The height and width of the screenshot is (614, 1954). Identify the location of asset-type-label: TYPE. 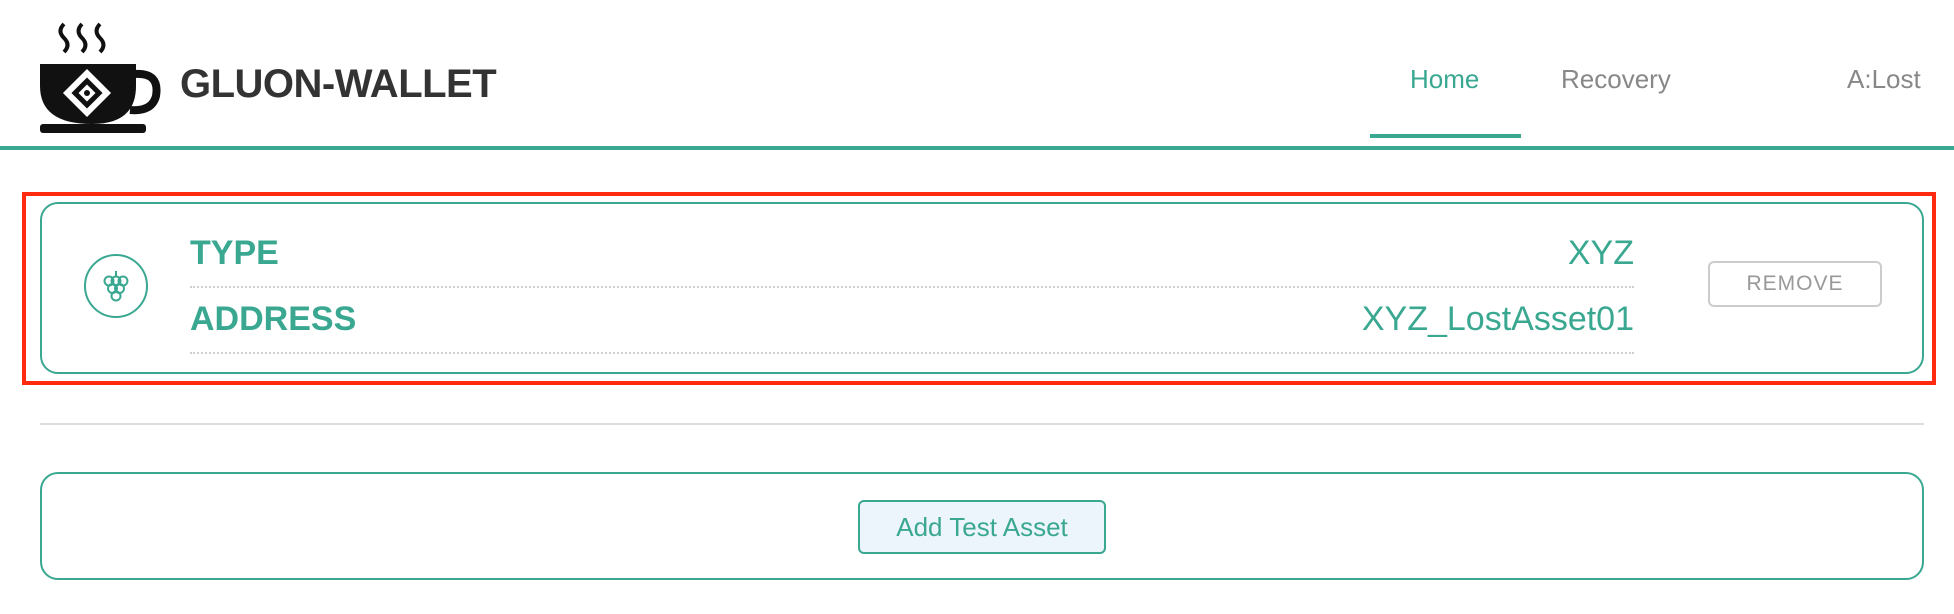
(234, 253).